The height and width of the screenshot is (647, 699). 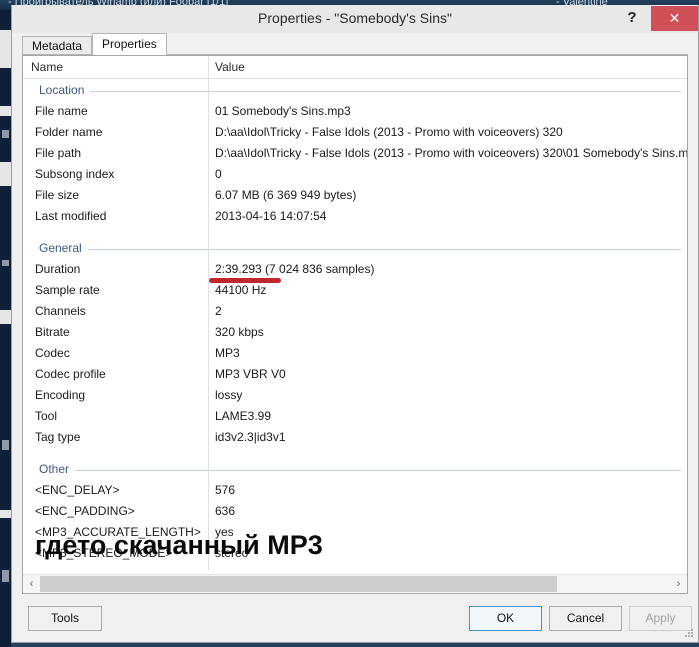 What do you see at coordinates (63, 248) in the screenshot?
I see `group-label: General` at bounding box center [63, 248].